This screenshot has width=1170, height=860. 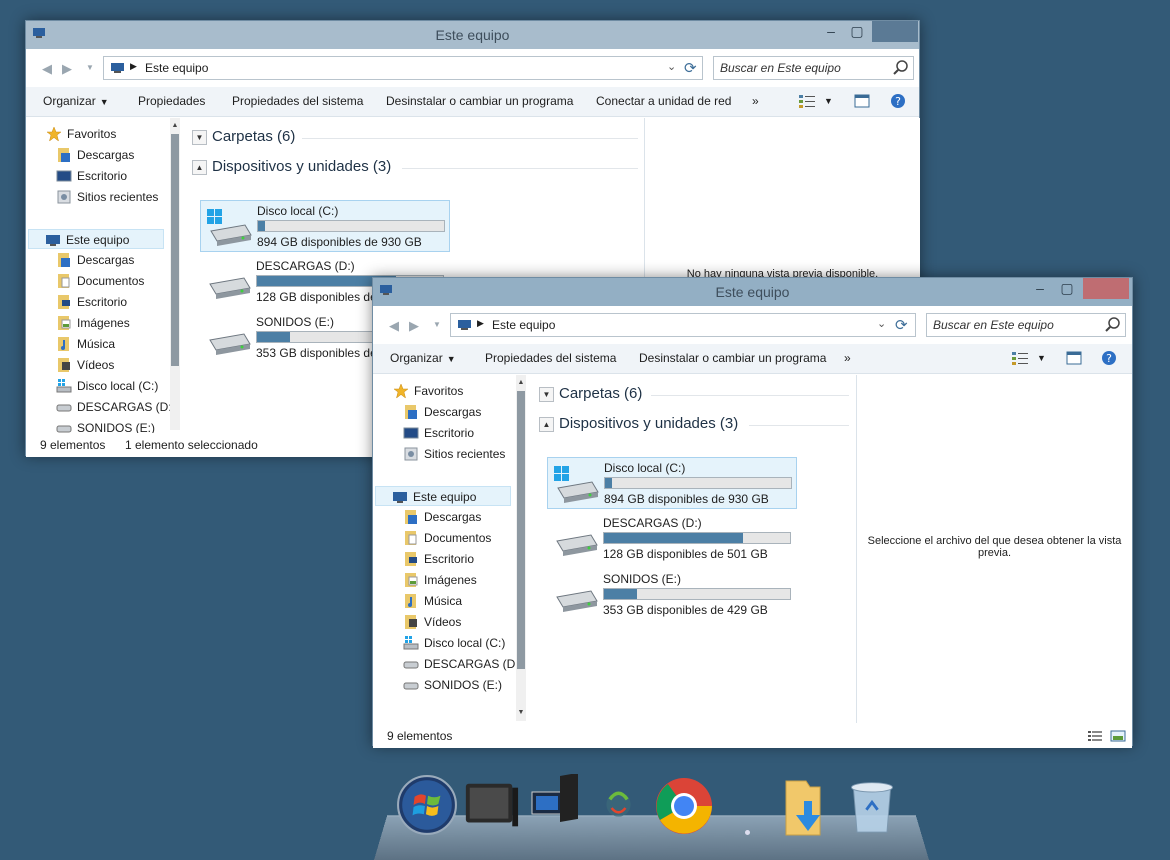 I want to click on nav-scrollbar: ▲, so click(x=175, y=274).